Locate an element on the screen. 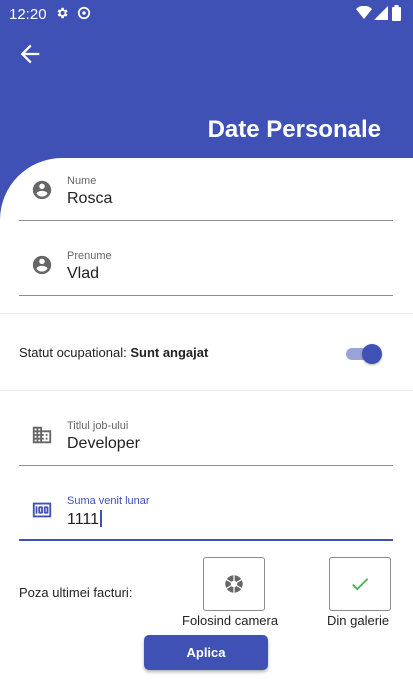 The width and height of the screenshot is (413, 683). arrow-left-icon is located at coordinates (30, 54).